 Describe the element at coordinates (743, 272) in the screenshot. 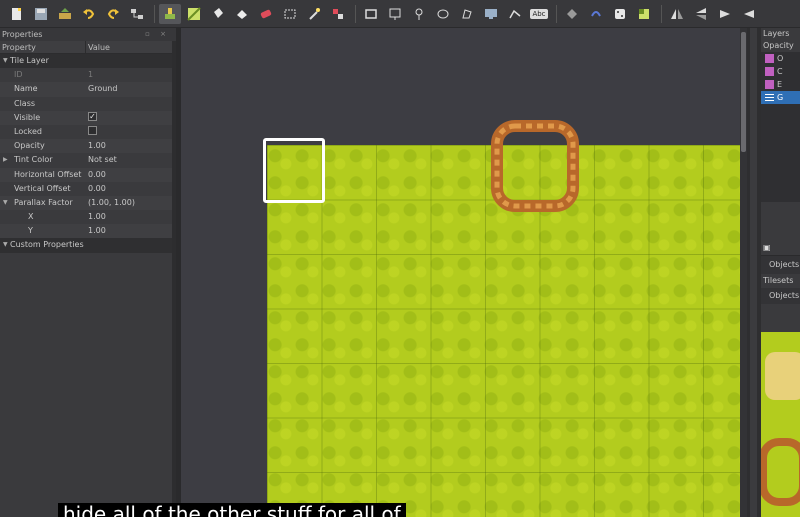

I see `canvas-vertical-scrollbar` at that location.